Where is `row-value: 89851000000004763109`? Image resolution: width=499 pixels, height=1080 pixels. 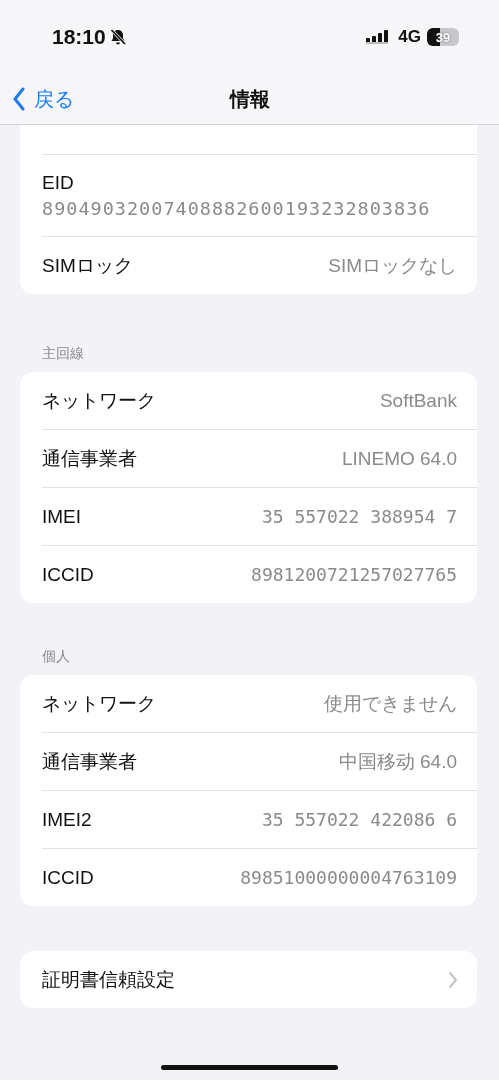 row-value: 89851000000004763109 is located at coordinates (348, 877).